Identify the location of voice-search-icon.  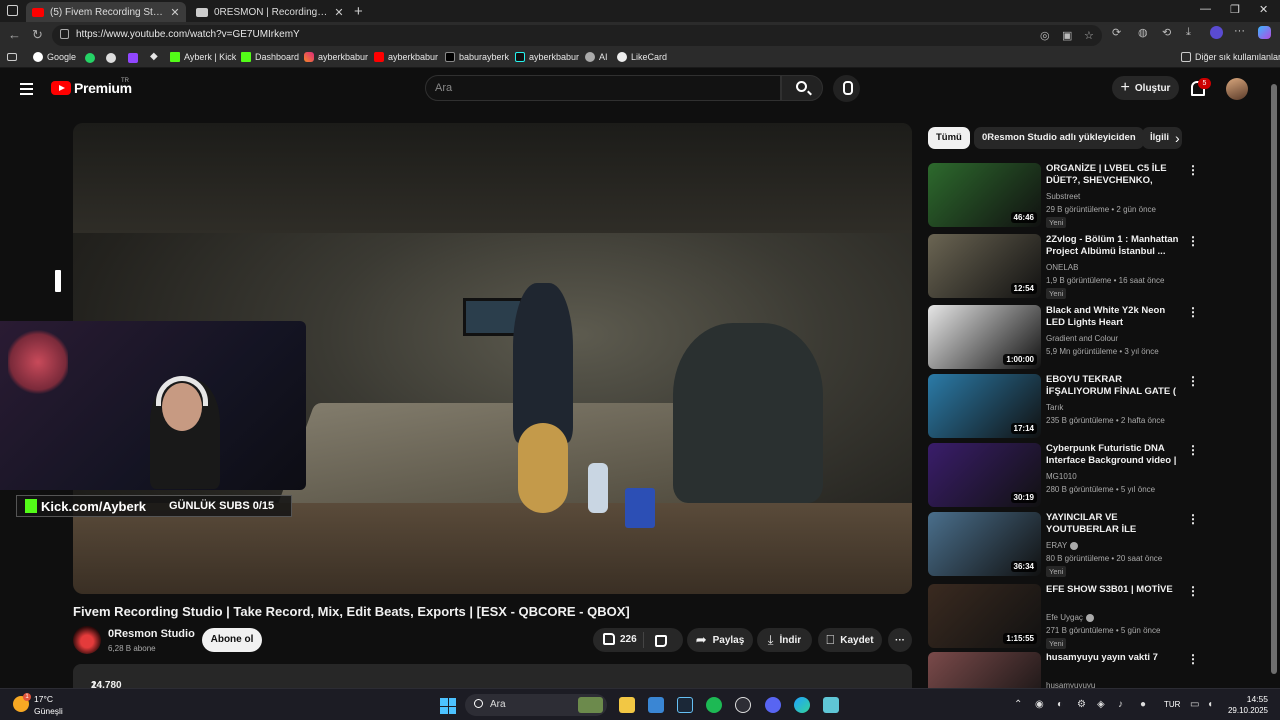
(846, 88).